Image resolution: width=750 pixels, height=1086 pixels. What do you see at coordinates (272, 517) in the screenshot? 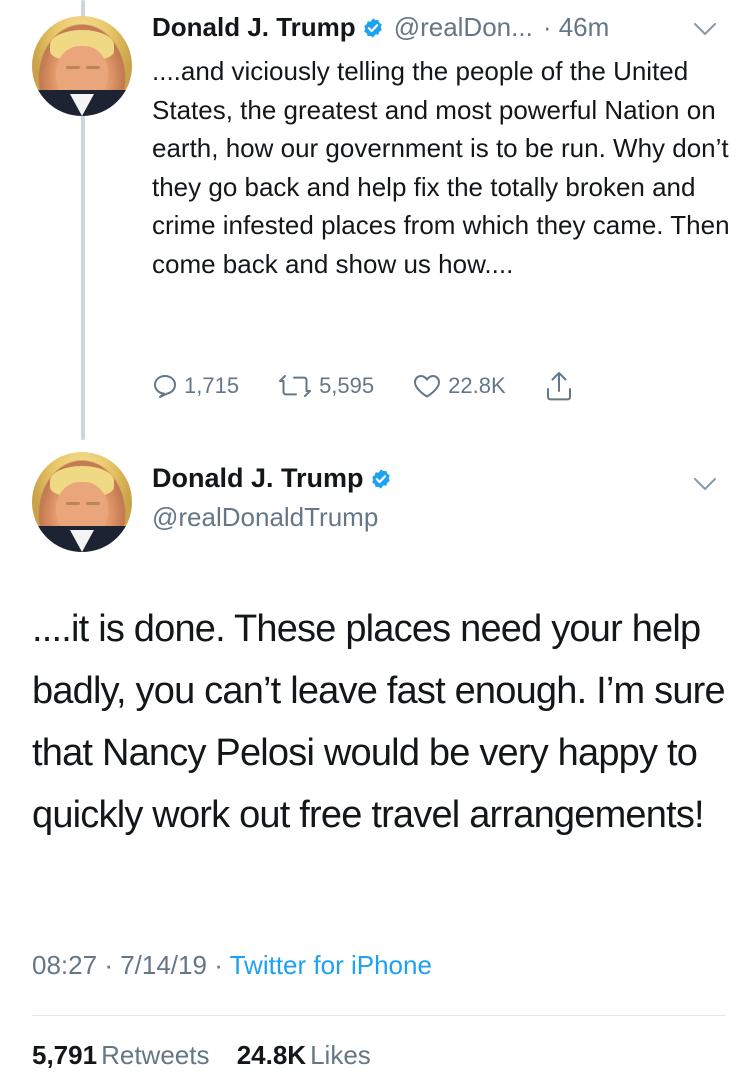
I see `tweet2-handle: @realDonaldTrump` at bounding box center [272, 517].